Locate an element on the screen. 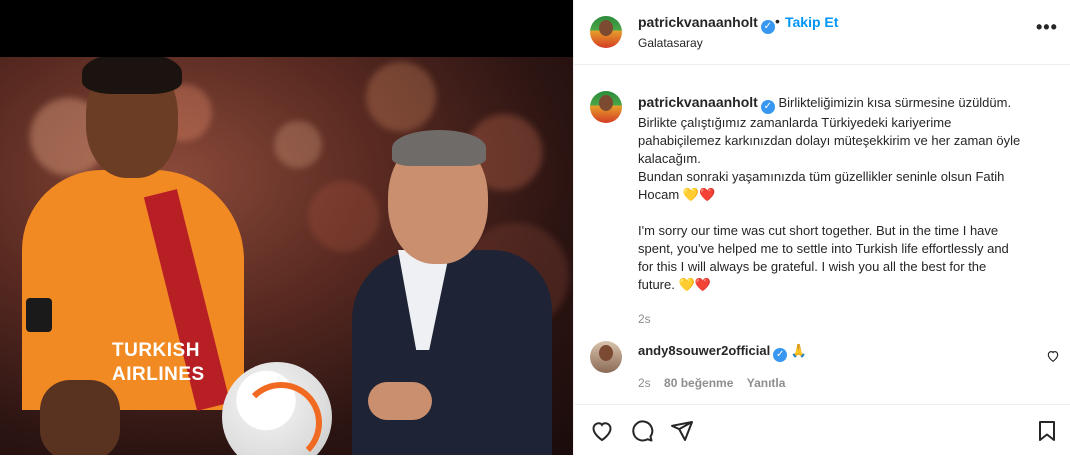  coach-hair is located at coordinates (439, 148).